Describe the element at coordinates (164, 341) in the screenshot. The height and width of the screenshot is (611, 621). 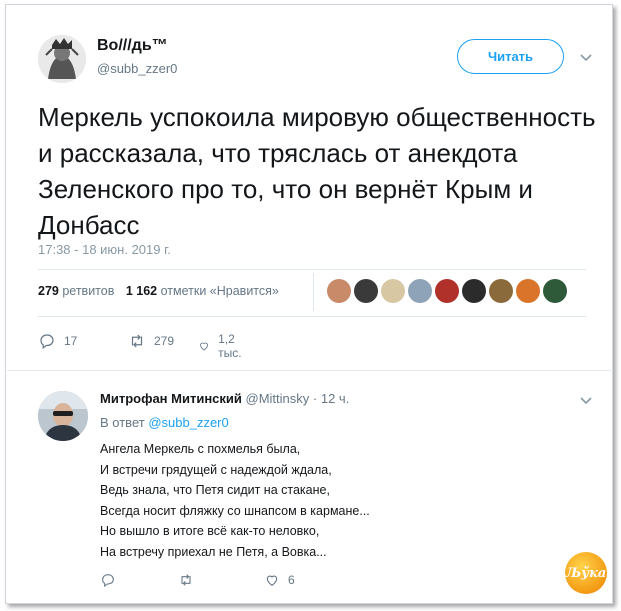
I see `retweet-count: 279` at that location.